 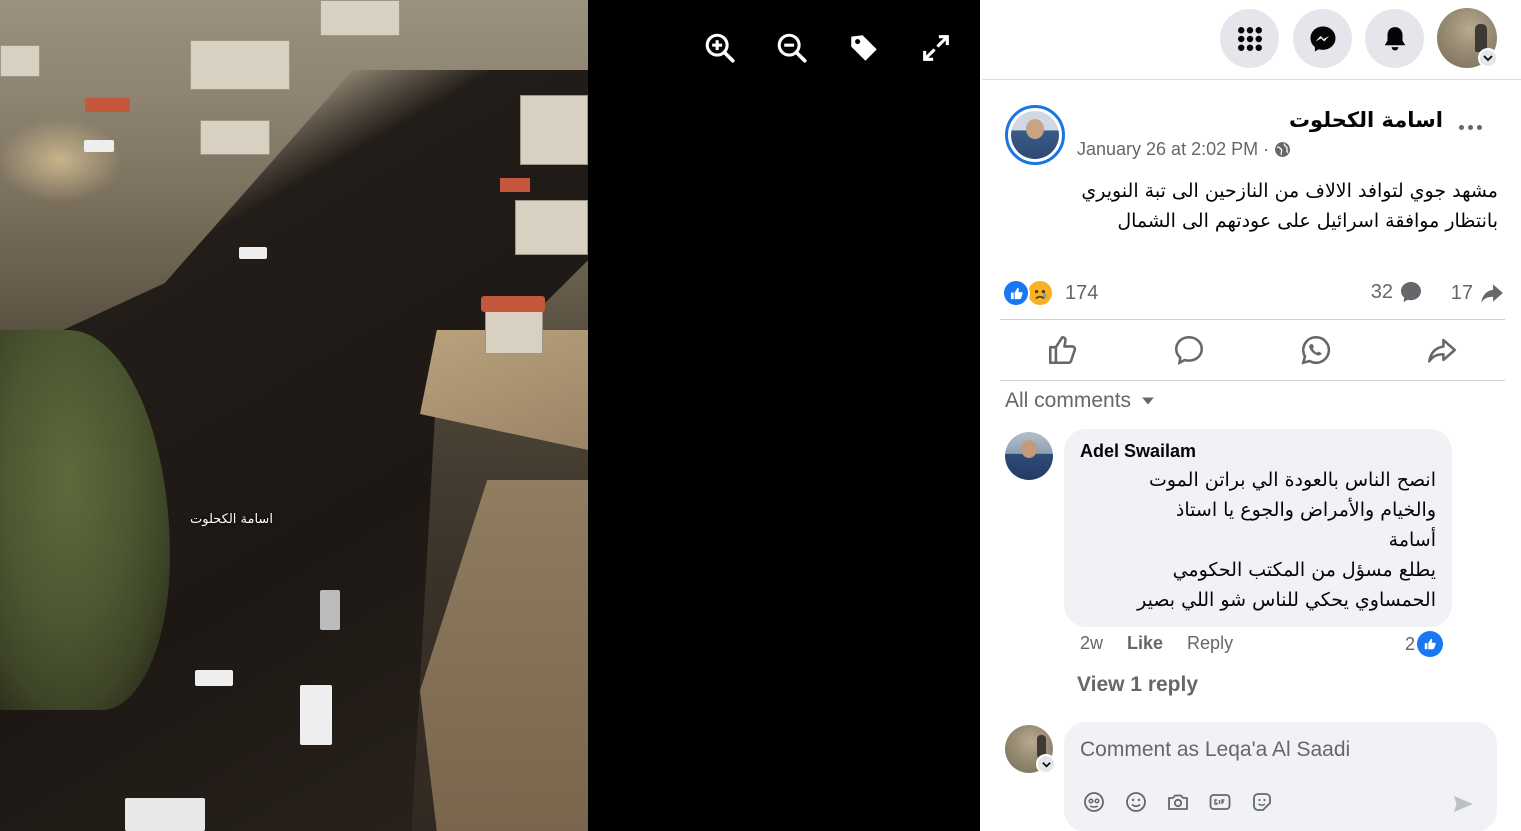 What do you see at coordinates (1366, 120) in the screenshot?
I see `author-name: اسامة الكحلوت` at bounding box center [1366, 120].